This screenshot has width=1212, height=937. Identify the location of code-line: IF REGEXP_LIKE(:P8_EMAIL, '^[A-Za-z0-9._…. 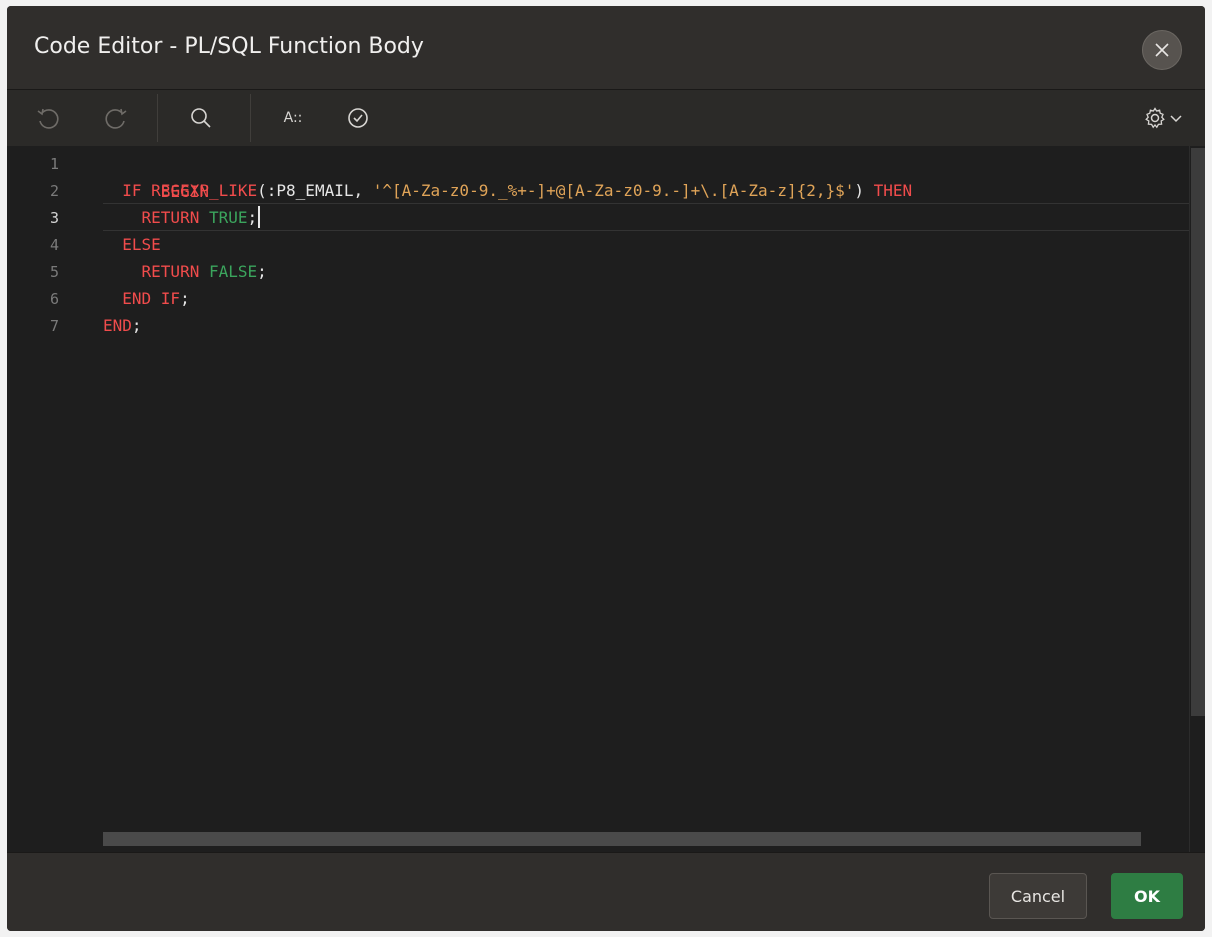
(507, 191).